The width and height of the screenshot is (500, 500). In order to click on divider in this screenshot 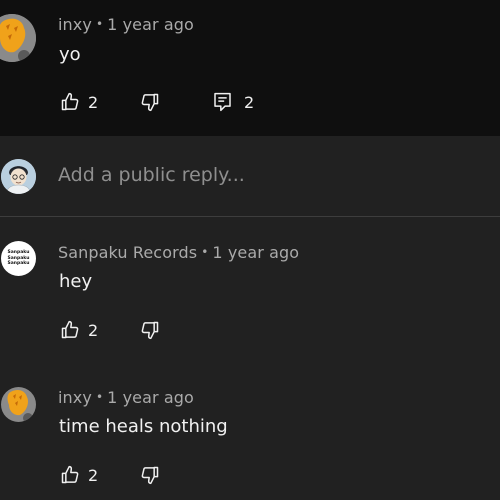, I will do `click(250, 216)`.